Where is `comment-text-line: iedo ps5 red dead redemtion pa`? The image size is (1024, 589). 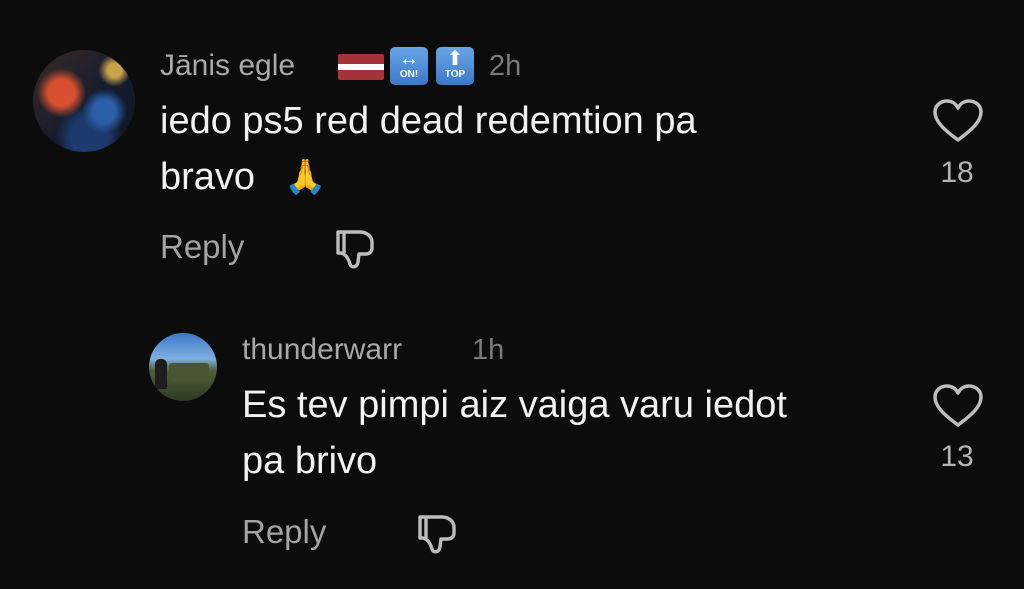
comment-text-line: iedo ps5 red dead redemtion pa is located at coordinates (428, 121).